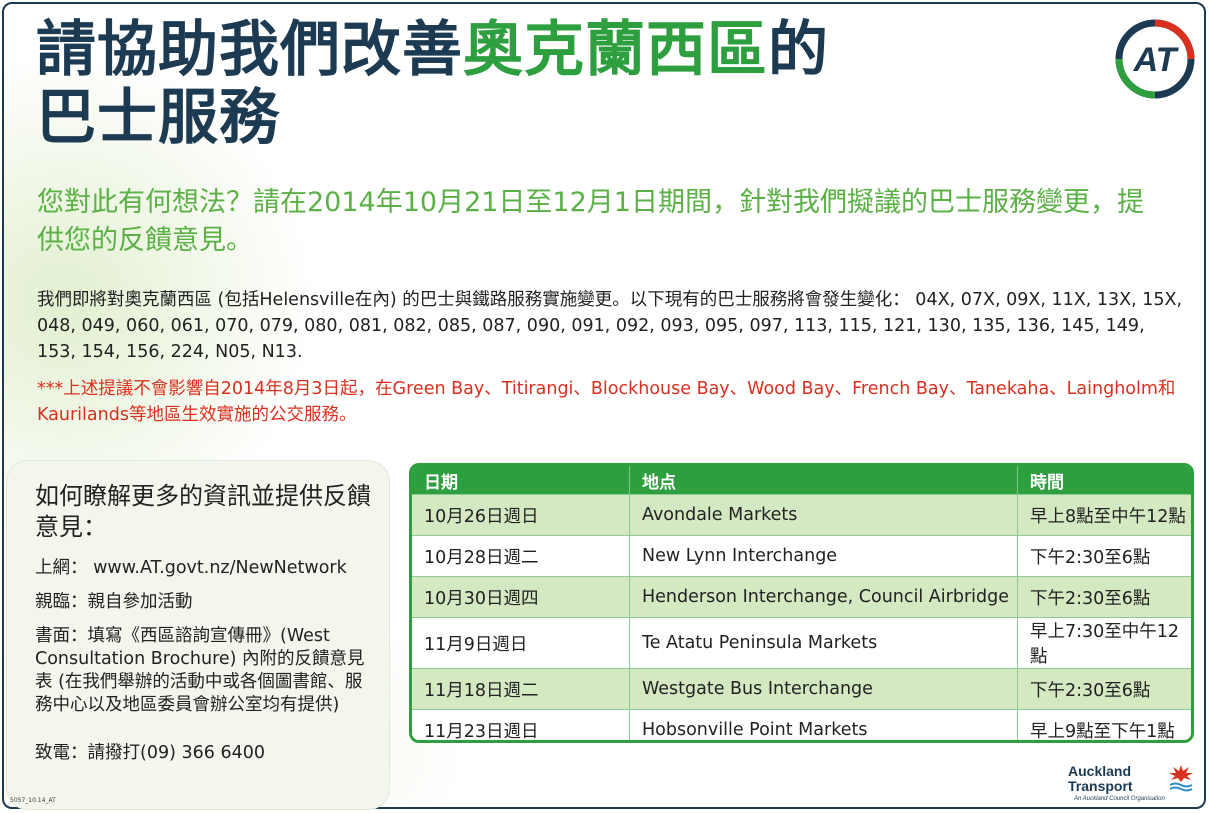  Describe the element at coordinates (33, 800) in the screenshot. I see `print-code: 5057_10.14_AT` at that location.